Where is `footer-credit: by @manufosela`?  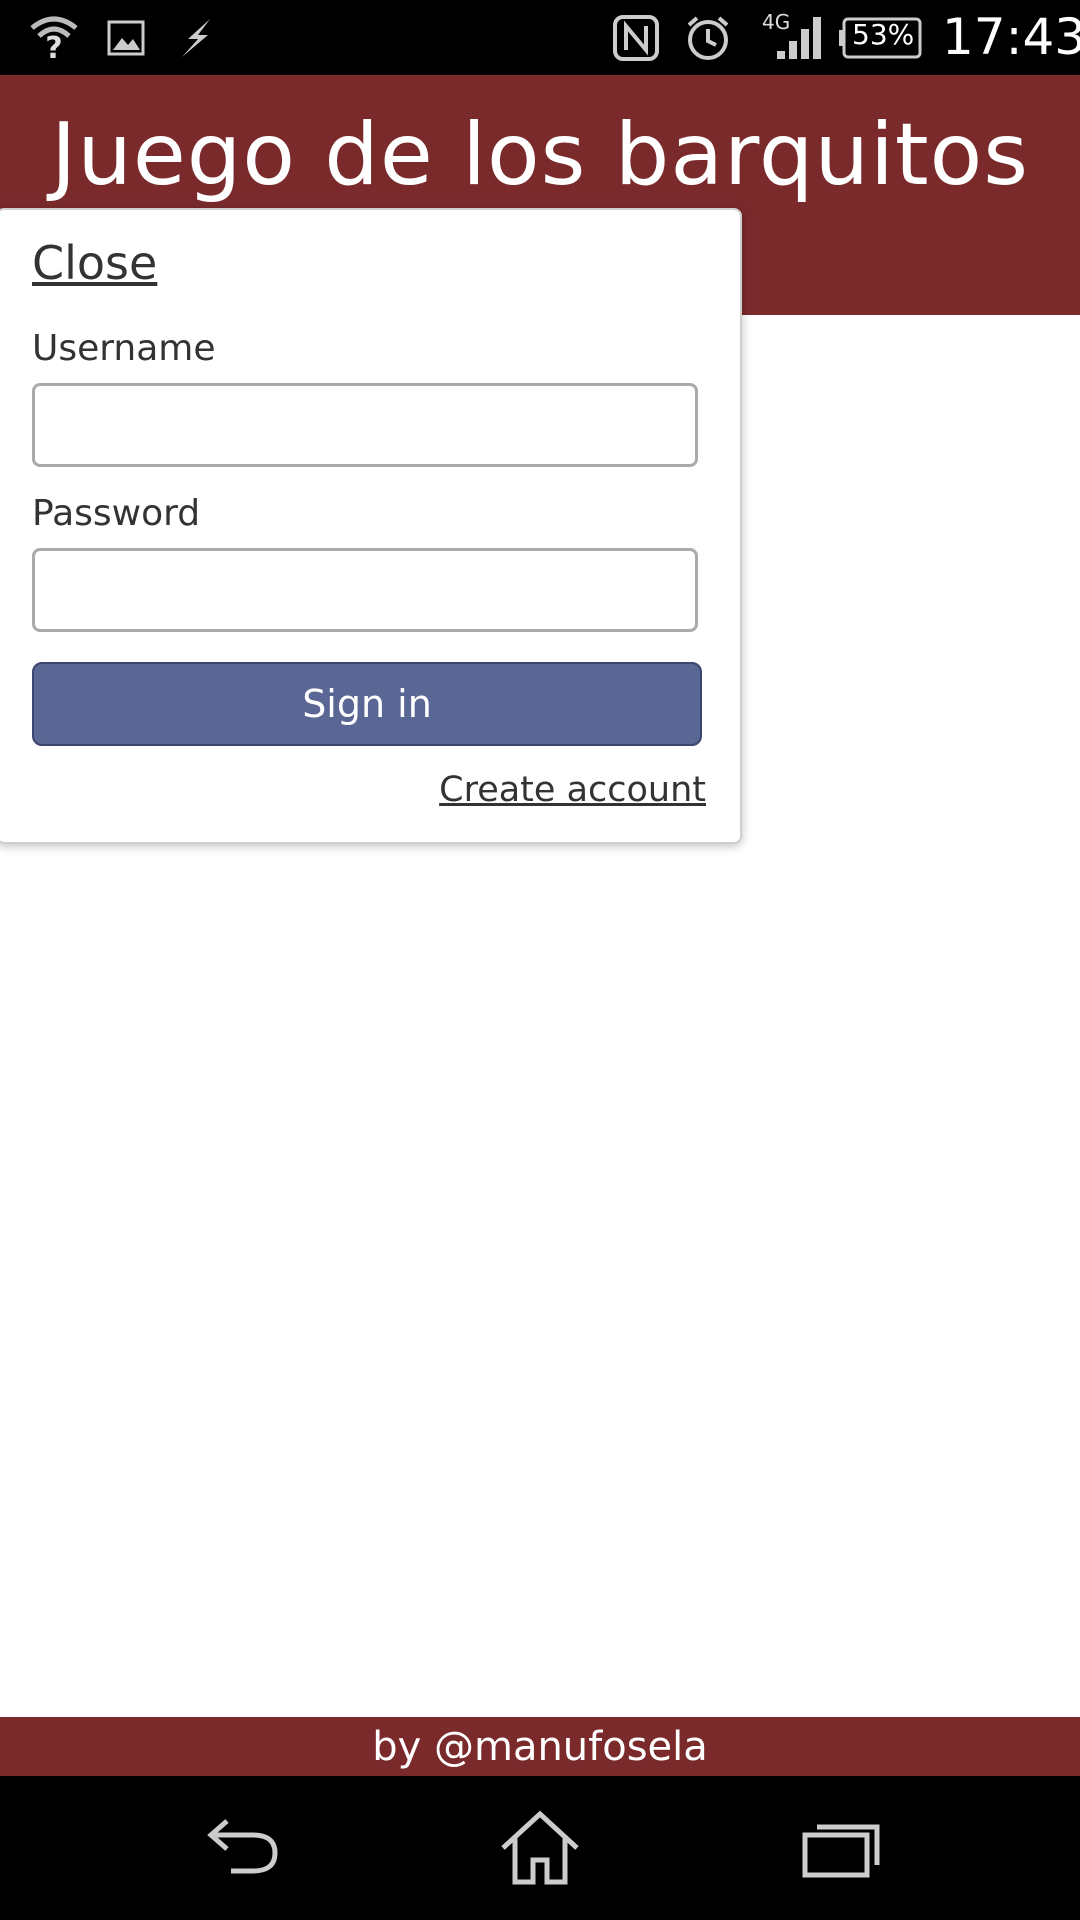 footer-credit: by @manufosela is located at coordinates (540, 1746).